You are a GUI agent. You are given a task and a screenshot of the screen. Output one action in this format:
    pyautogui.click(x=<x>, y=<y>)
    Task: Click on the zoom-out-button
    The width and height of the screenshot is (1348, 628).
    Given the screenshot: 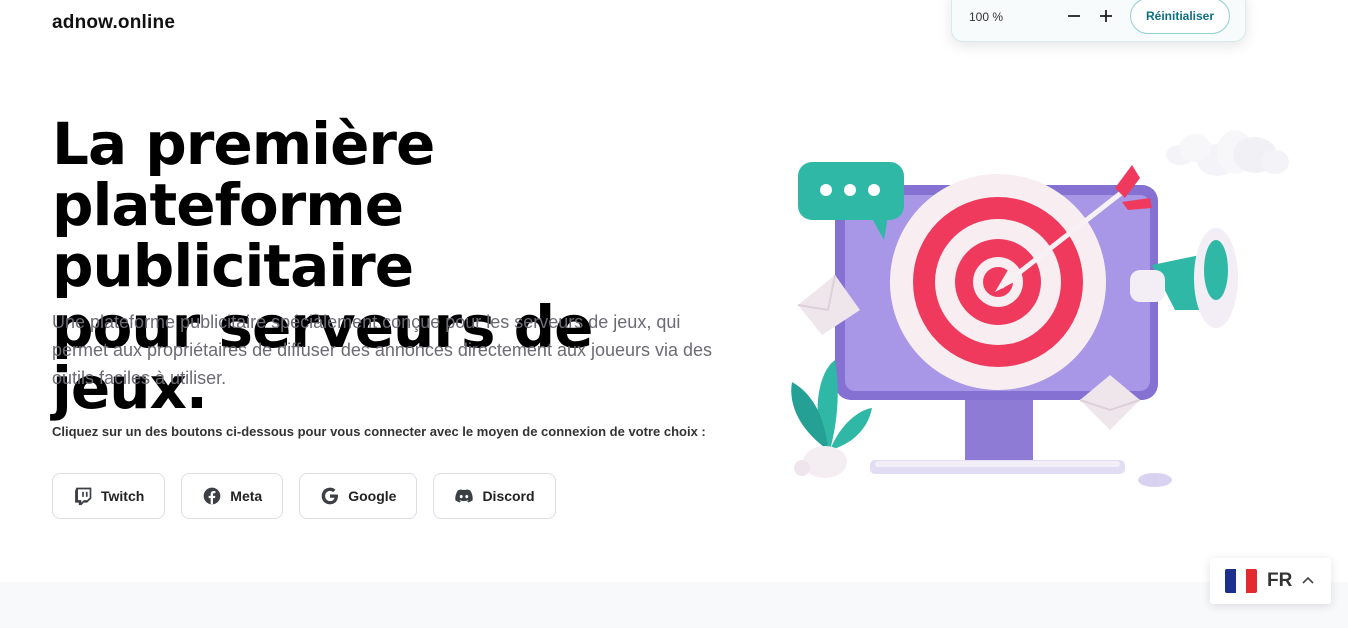 What is the action you would take?
    pyautogui.click(x=1074, y=16)
    